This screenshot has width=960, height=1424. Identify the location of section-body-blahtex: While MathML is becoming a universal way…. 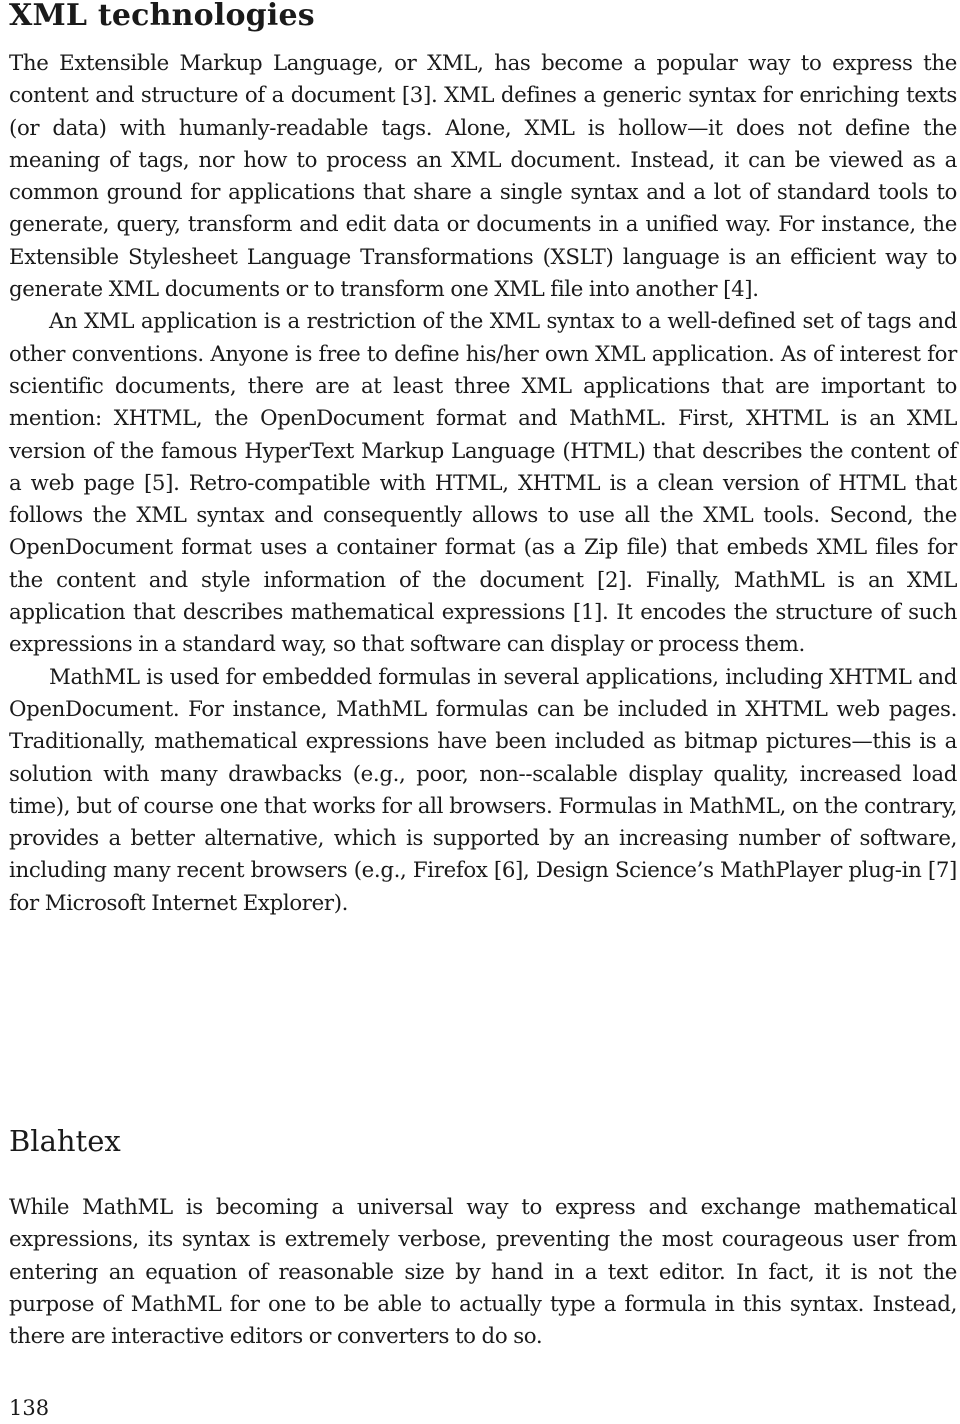
(483, 1272).